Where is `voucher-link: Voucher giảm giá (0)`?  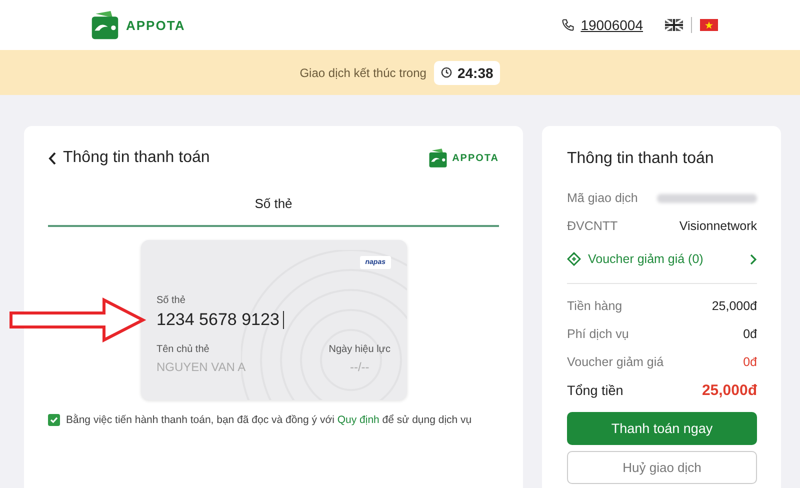
voucher-link: Voucher giảm giá (0) is located at coordinates (662, 259).